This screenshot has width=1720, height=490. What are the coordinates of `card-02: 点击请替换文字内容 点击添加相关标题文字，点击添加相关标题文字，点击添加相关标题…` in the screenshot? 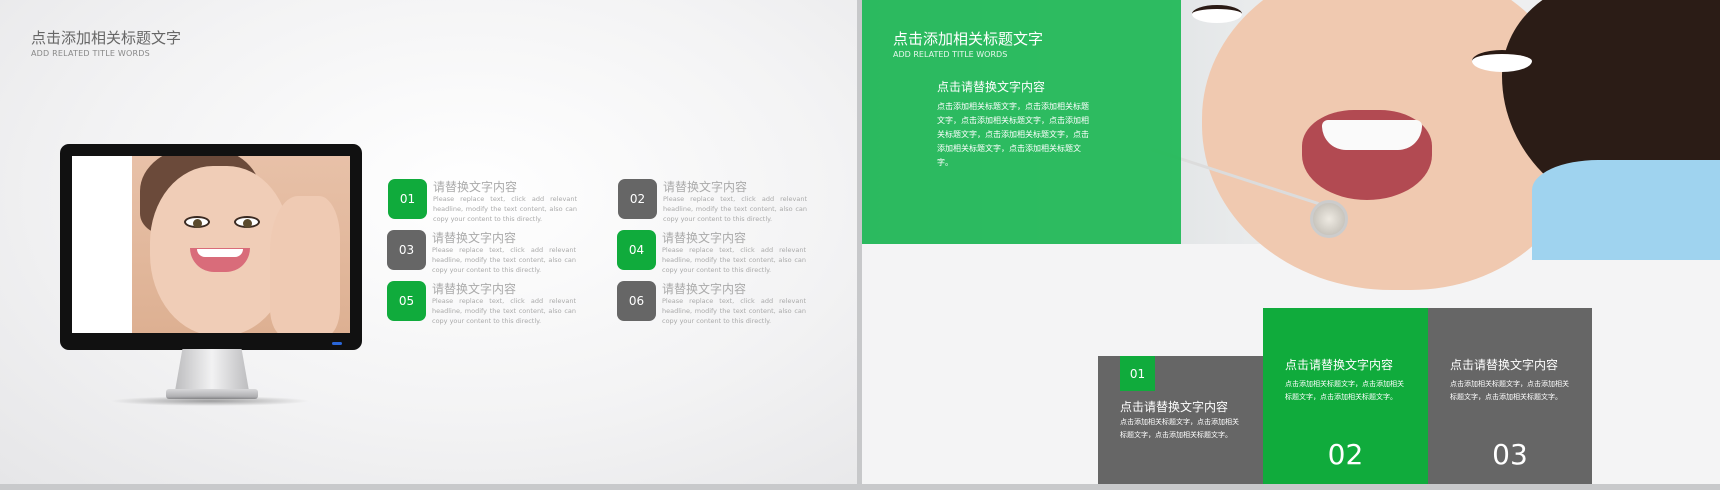 It's located at (1345, 396).